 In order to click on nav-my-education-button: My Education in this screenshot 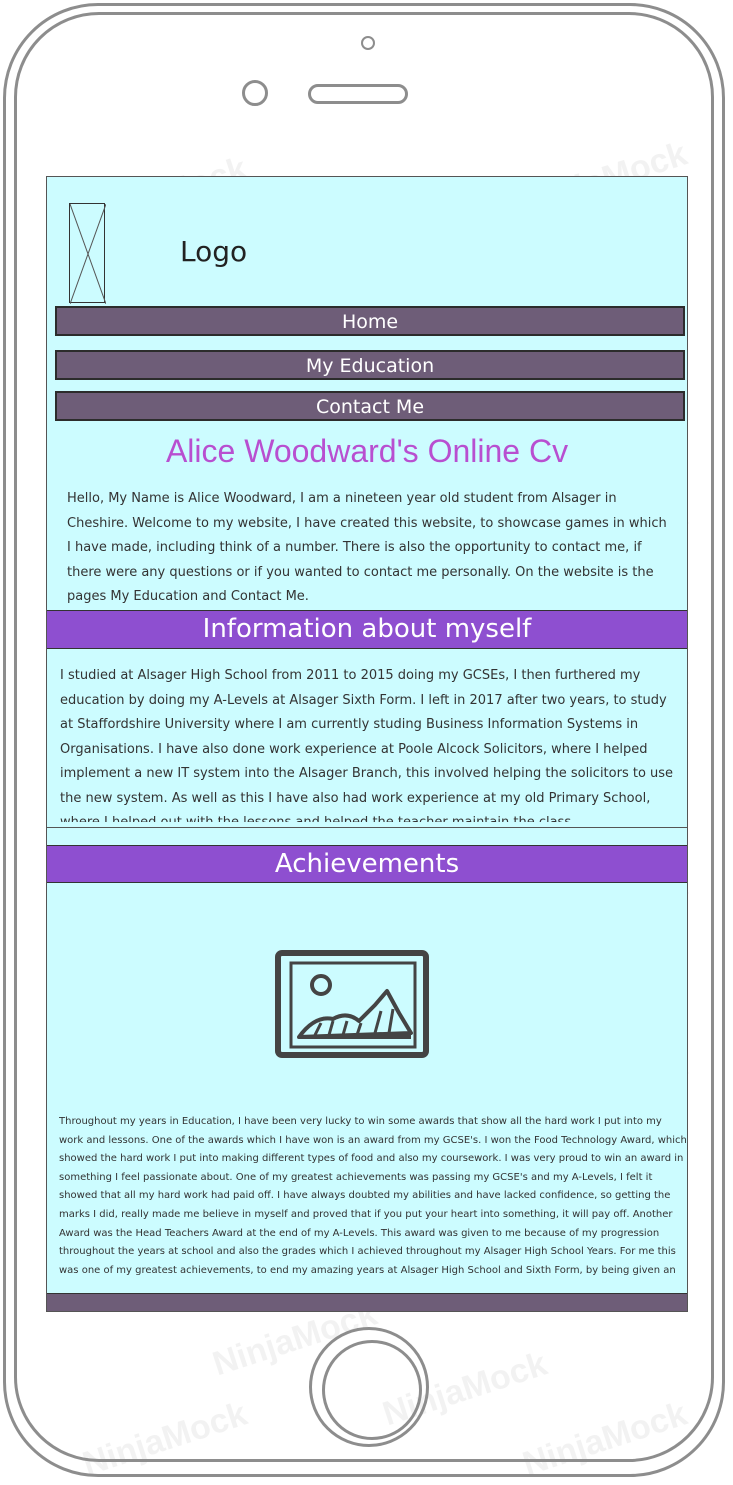, I will do `click(370, 365)`.